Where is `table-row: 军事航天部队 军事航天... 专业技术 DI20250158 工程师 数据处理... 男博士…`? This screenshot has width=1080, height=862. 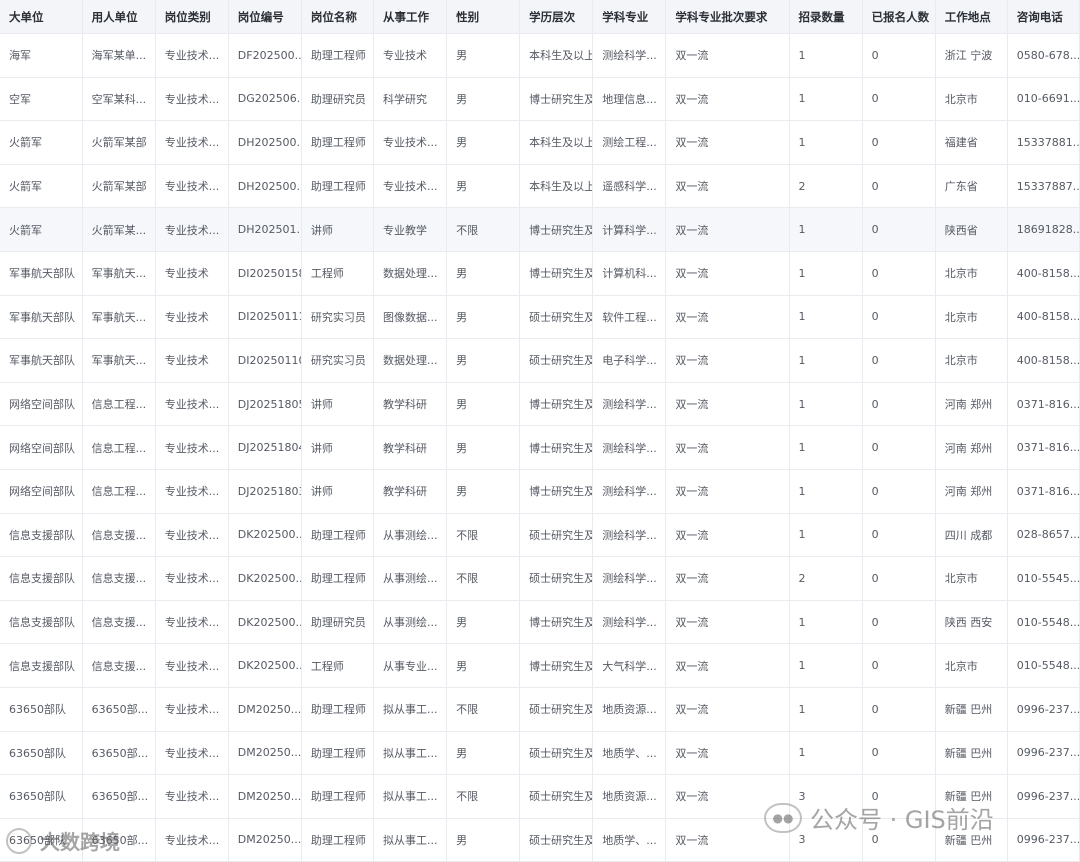 table-row: 军事航天部队 军事航天... 专业技术 DI20250158 工程师 数据处理... 男博士… is located at coordinates (540, 273).